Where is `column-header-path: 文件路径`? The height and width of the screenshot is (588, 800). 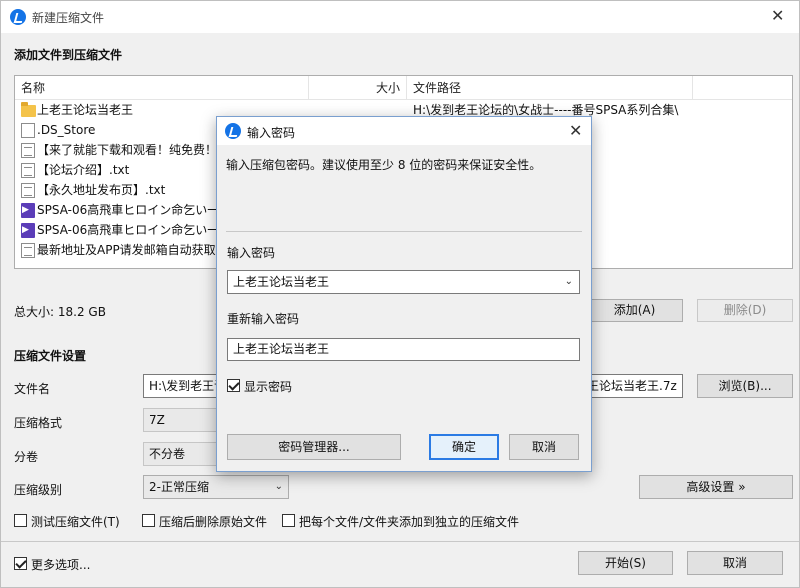 column-header-path: 文件路径 is located at coordinates (550, 88).